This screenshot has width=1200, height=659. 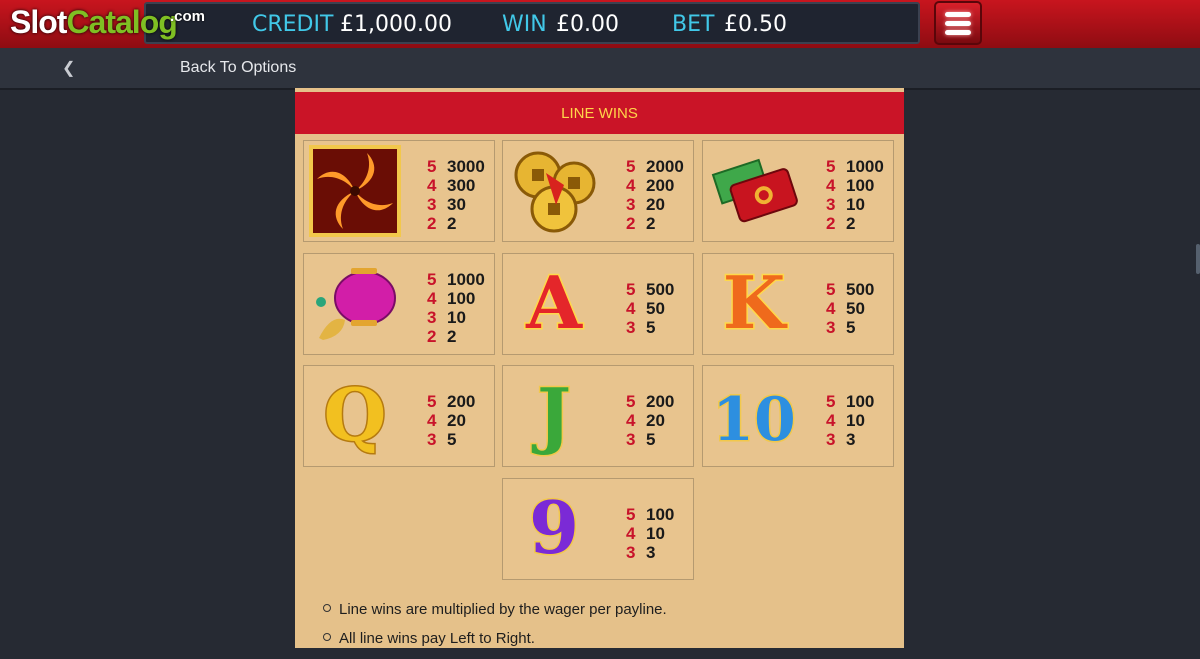 I want to click on back-to-options-link: Back To Options, so click(x=238, y=68).